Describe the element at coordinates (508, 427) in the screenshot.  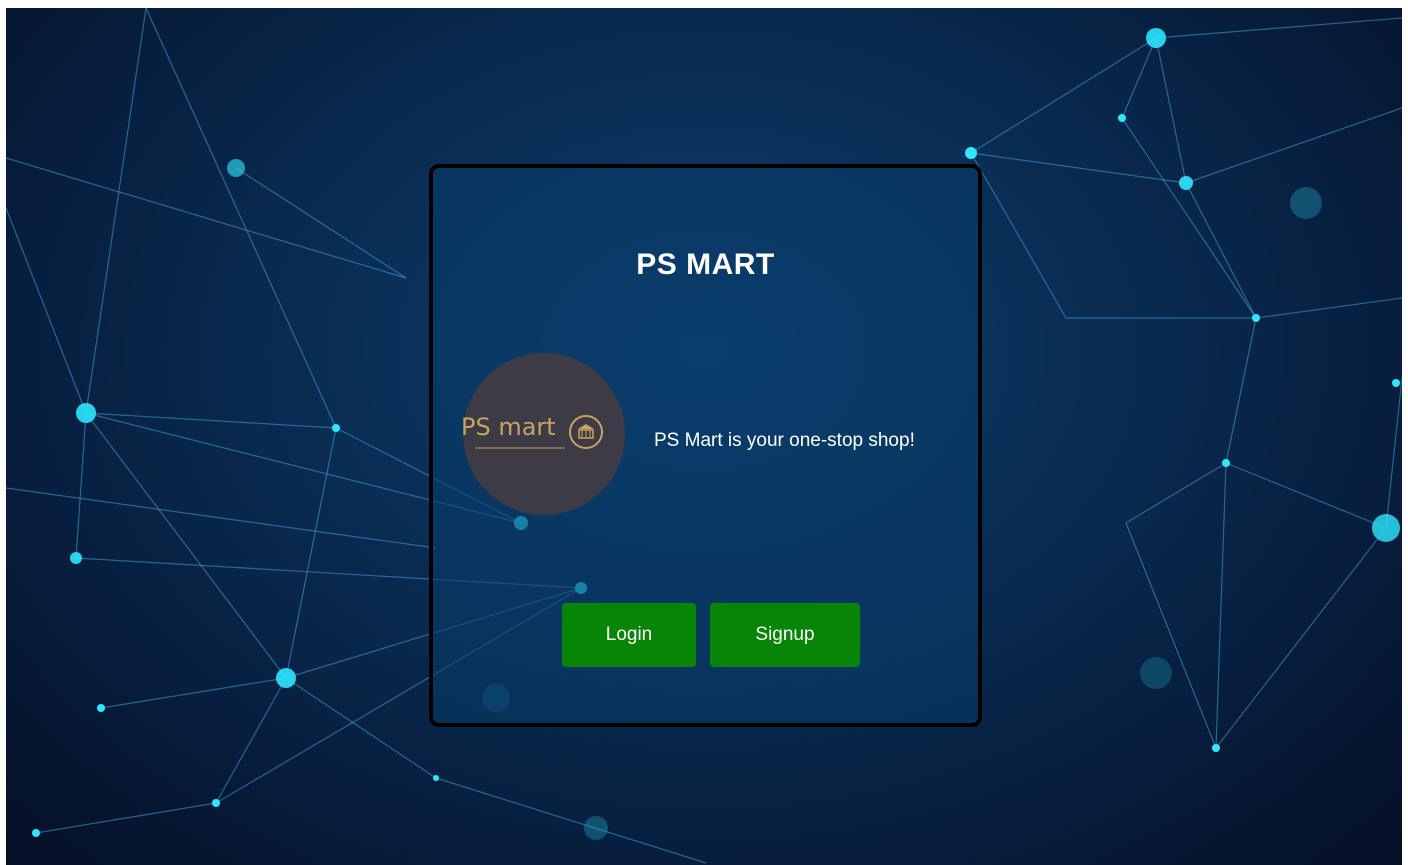
I see `logo-text: PS mart` at that location.